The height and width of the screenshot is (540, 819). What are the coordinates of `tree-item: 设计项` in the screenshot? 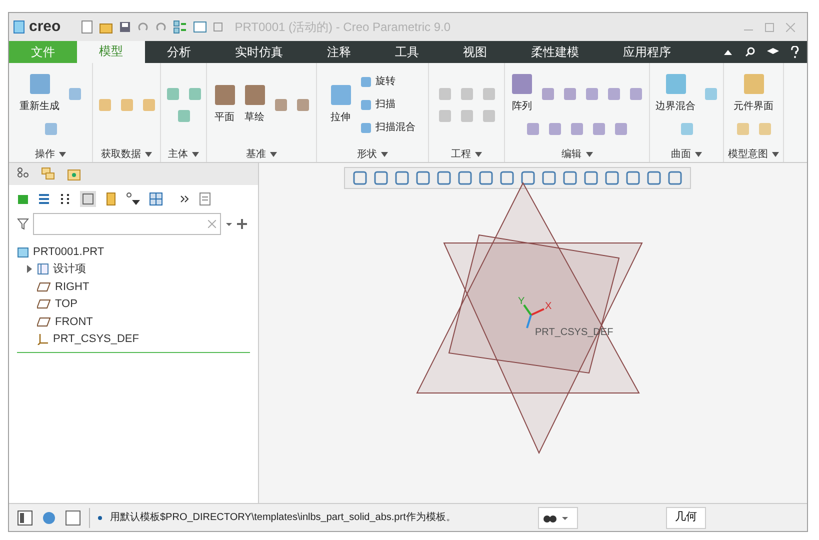 It's located at (69, 269).